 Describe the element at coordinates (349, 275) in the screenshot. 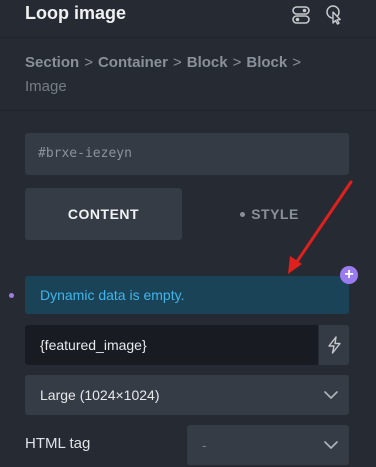

I see `add-icon: +` at that location.